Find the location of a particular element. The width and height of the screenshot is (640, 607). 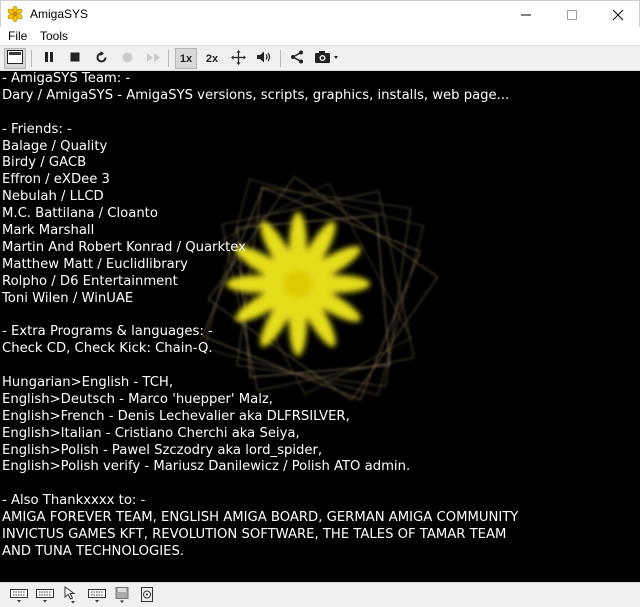

credits-line: - Extra Programs & languages: - is located at coordinates (107, 332).